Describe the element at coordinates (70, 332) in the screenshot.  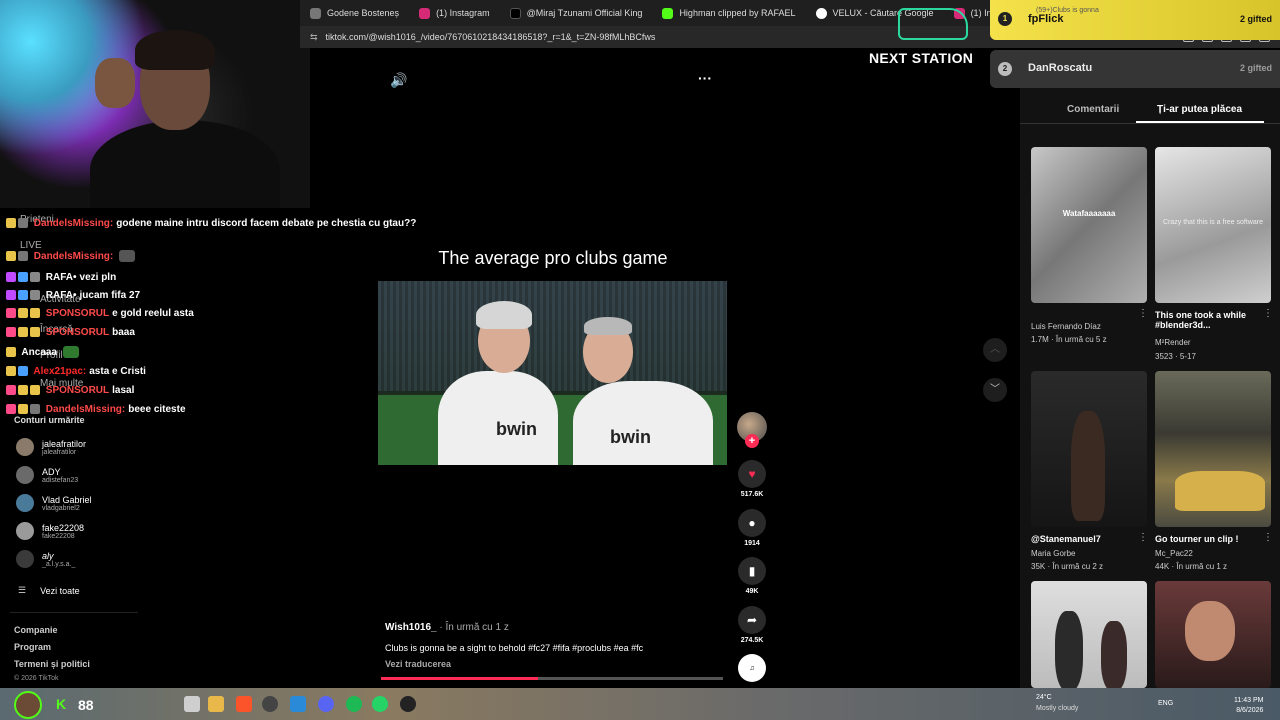
I see `chat-message: SPONSORUL baaa` at that location.